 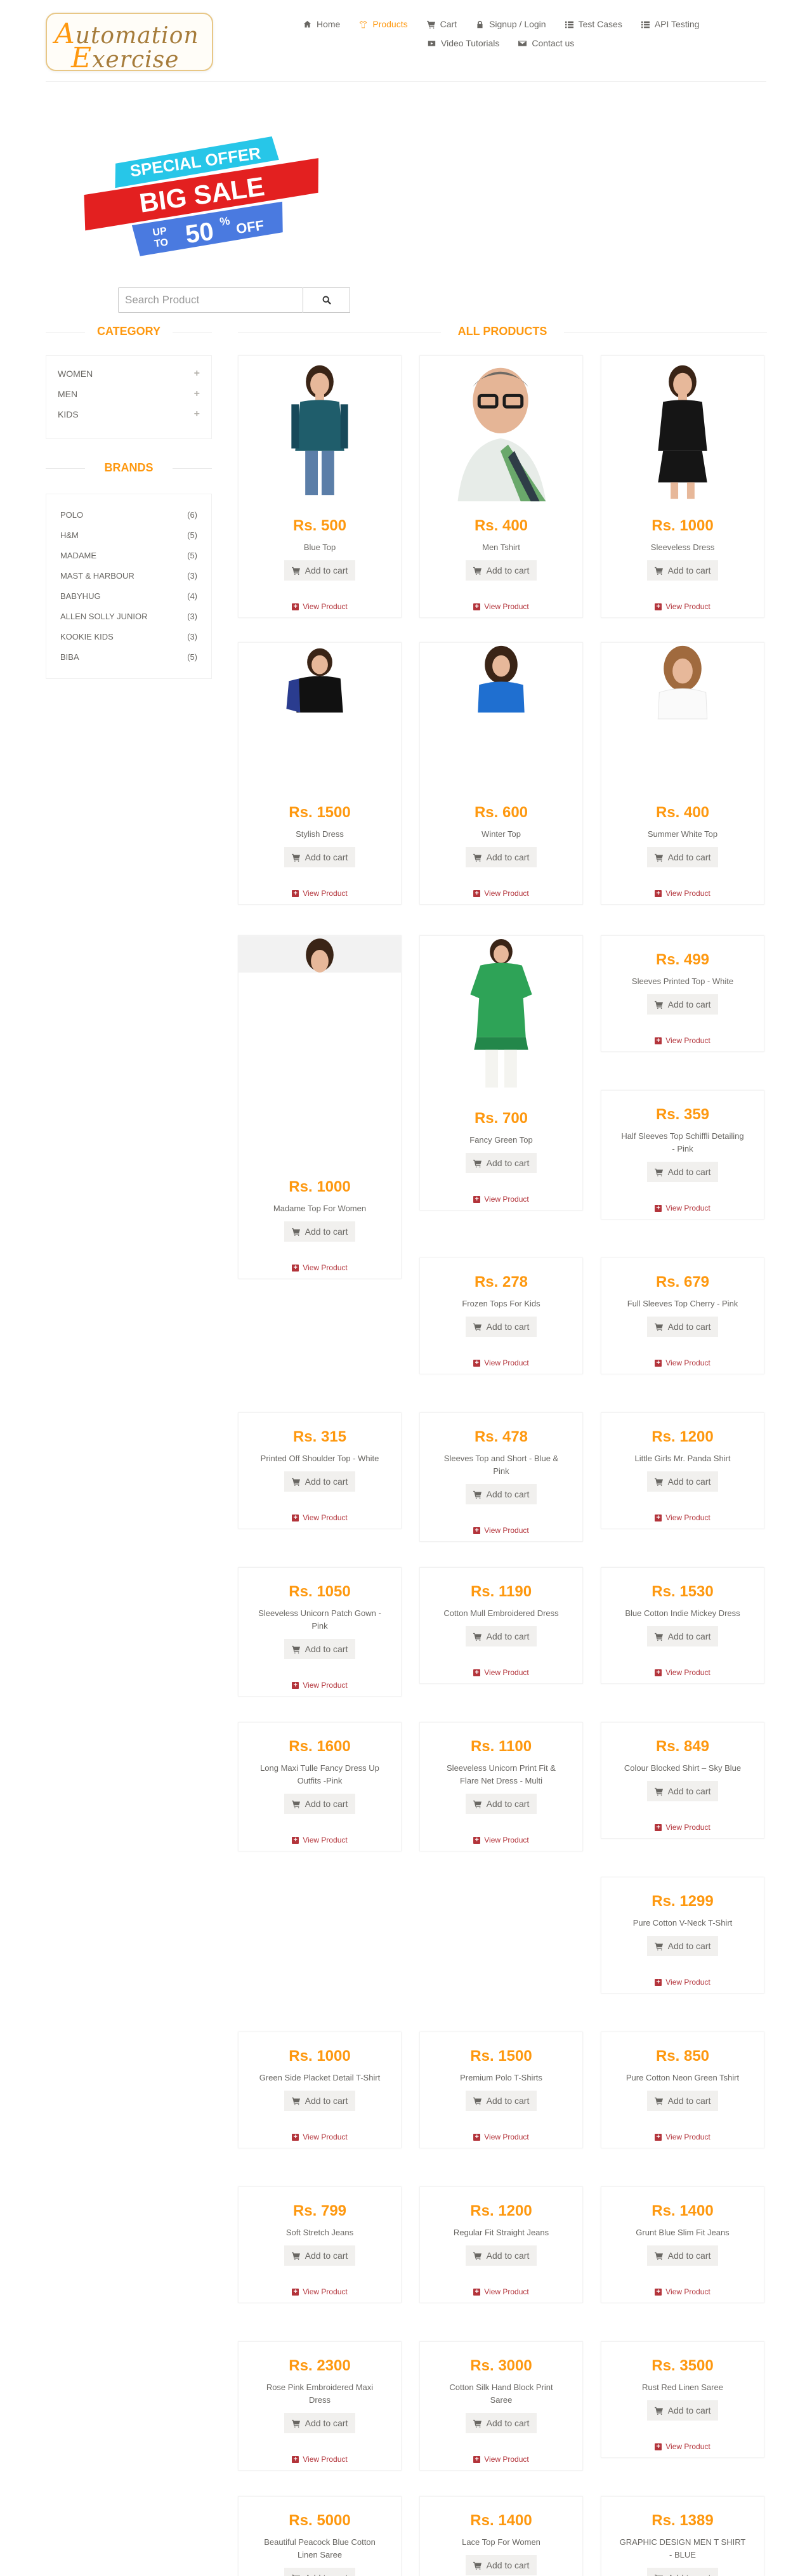 What do you see at coordinates (192, 657) in the screenshot?
I see `brand-count: (5)` at bounding box center [192, 657].